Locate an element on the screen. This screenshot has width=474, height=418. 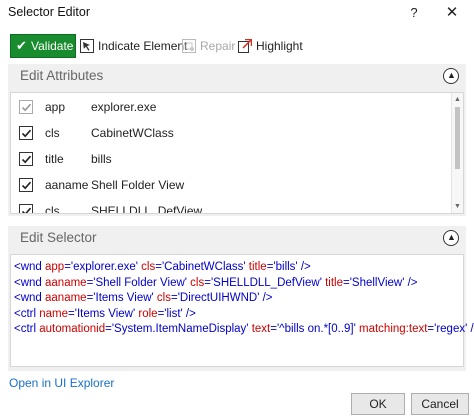
close-button: ✕ is located at coordinates (452, 13).